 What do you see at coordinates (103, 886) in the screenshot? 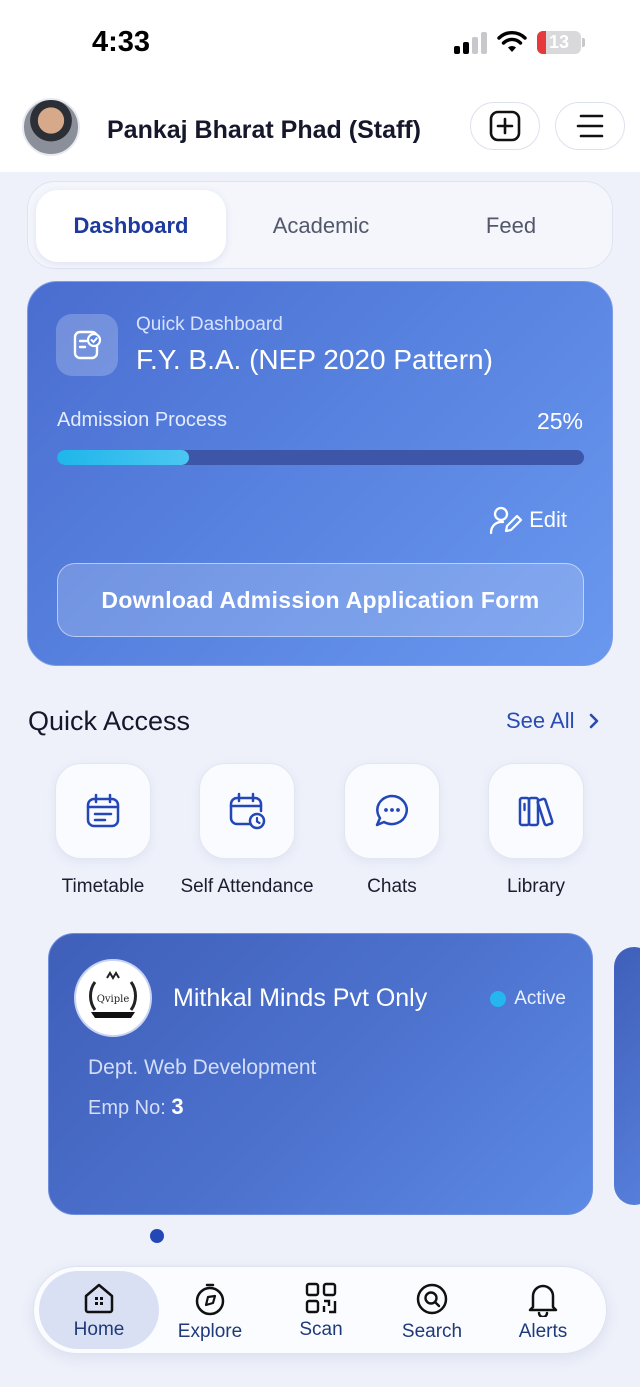
I see `timetable-label: Timetable` at bounding box center [103, 886].